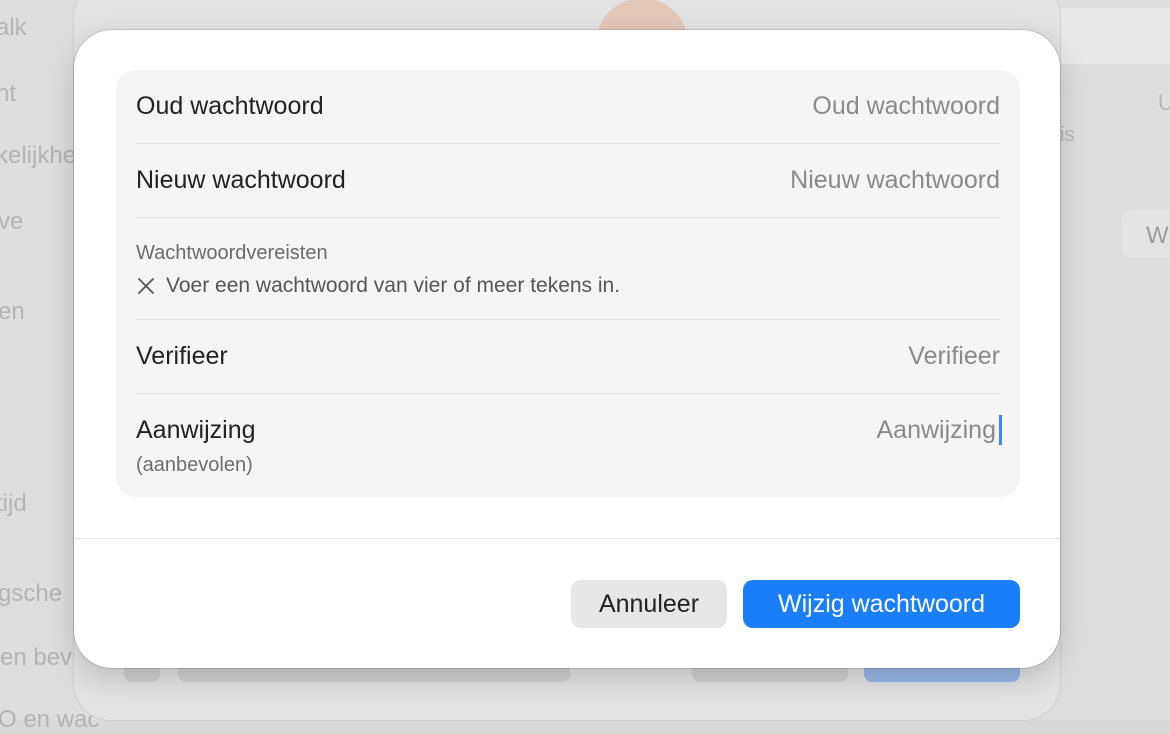  I want to click on new-password-label: Nieuw wachtwoord, so click(241, 180).